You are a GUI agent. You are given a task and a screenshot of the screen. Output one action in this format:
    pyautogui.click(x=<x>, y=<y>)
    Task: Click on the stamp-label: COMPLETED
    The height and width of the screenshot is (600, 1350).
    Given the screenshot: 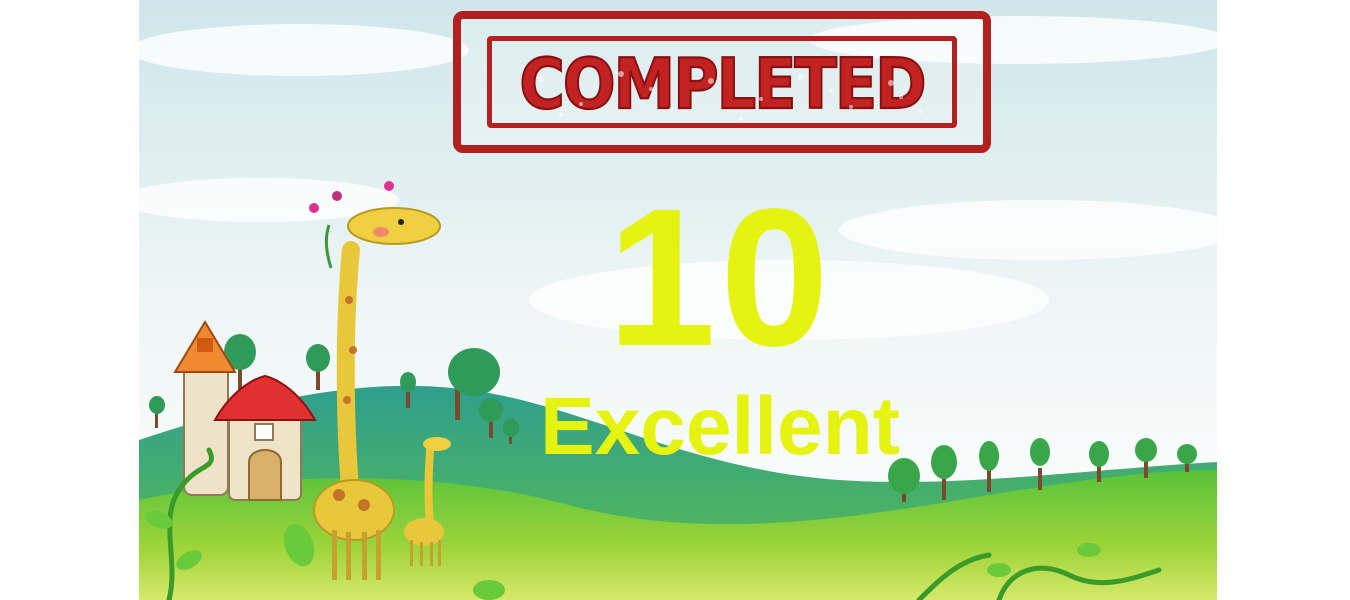 What is the action you would take?
    pyautogui.click(x=722, y=84)
    